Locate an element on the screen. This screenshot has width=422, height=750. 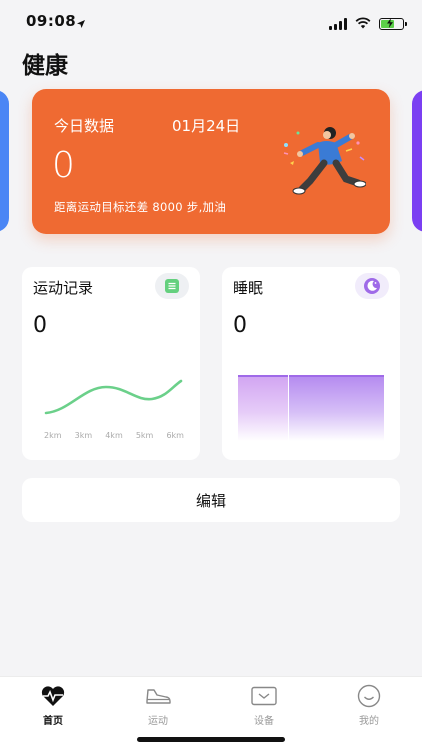
sleep-card-title: 睡眠 is located at coordinates (248, 288).